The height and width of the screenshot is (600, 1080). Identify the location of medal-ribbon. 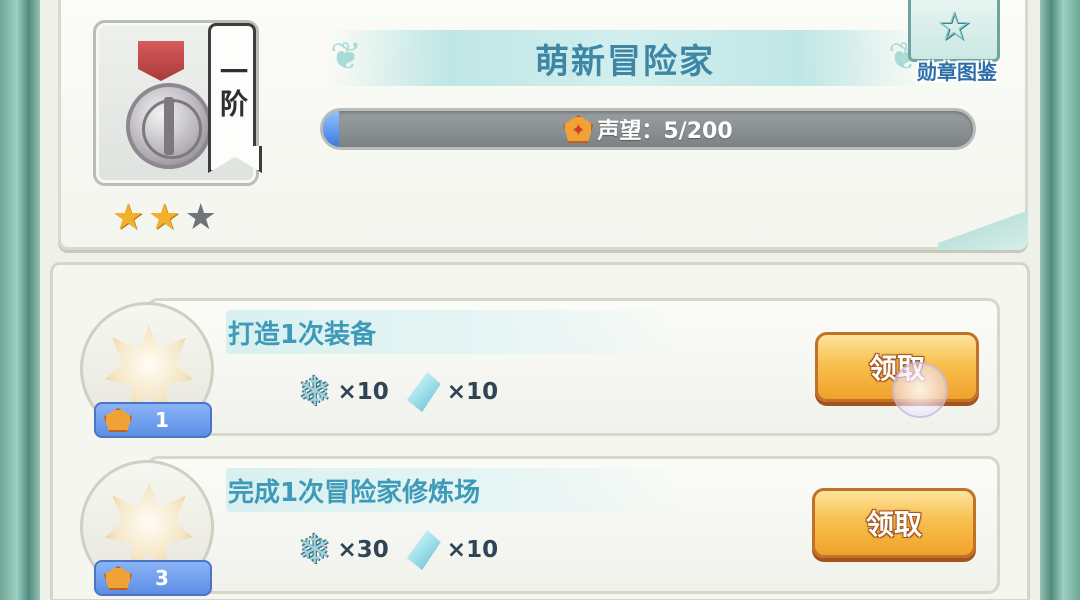
(161, 61).